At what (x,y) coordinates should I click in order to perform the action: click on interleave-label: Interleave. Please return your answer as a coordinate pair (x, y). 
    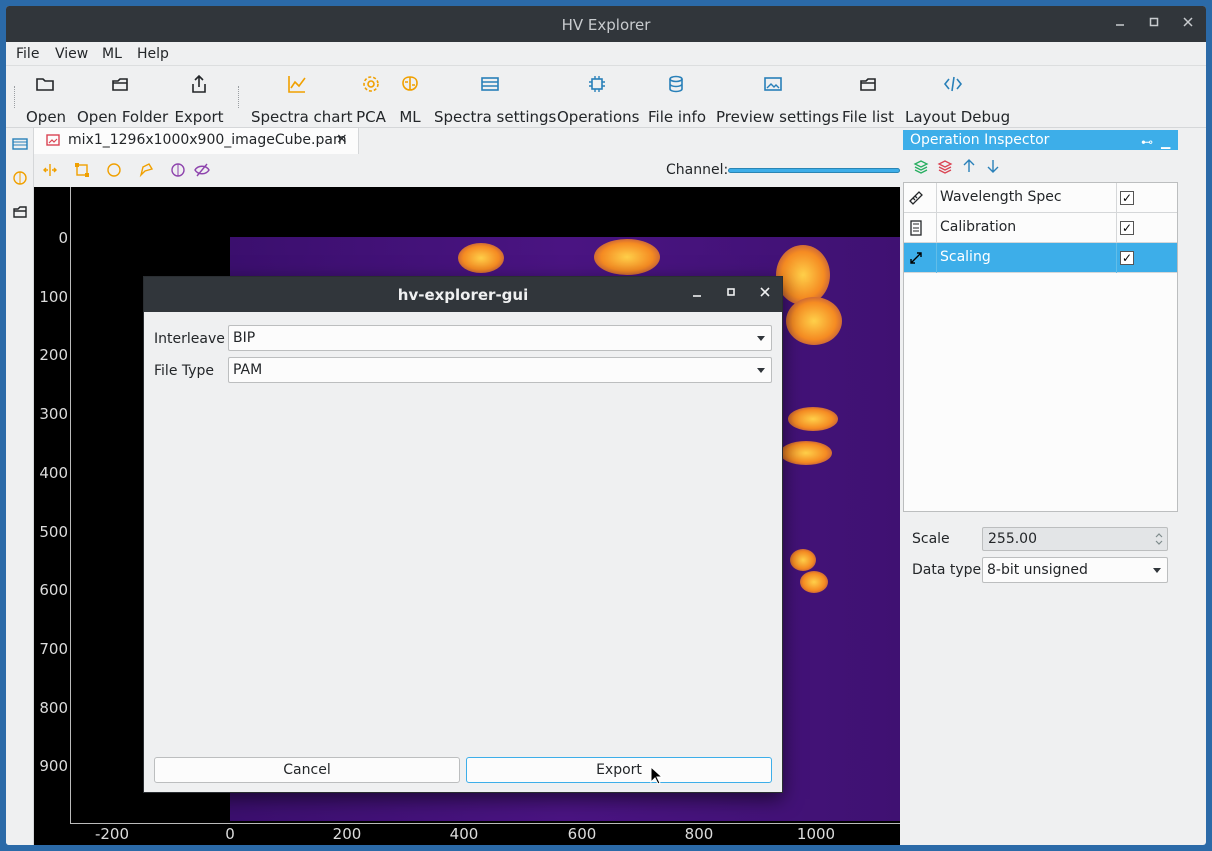
    Looking at the image, I should click on (189, 339).